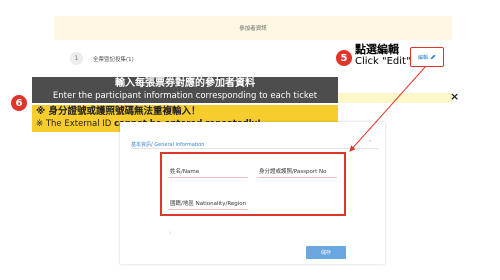 The height and width of the screenshot is (280, 500). I want to click on edit-callout-zh: 點選編輯, so click(377, 49).